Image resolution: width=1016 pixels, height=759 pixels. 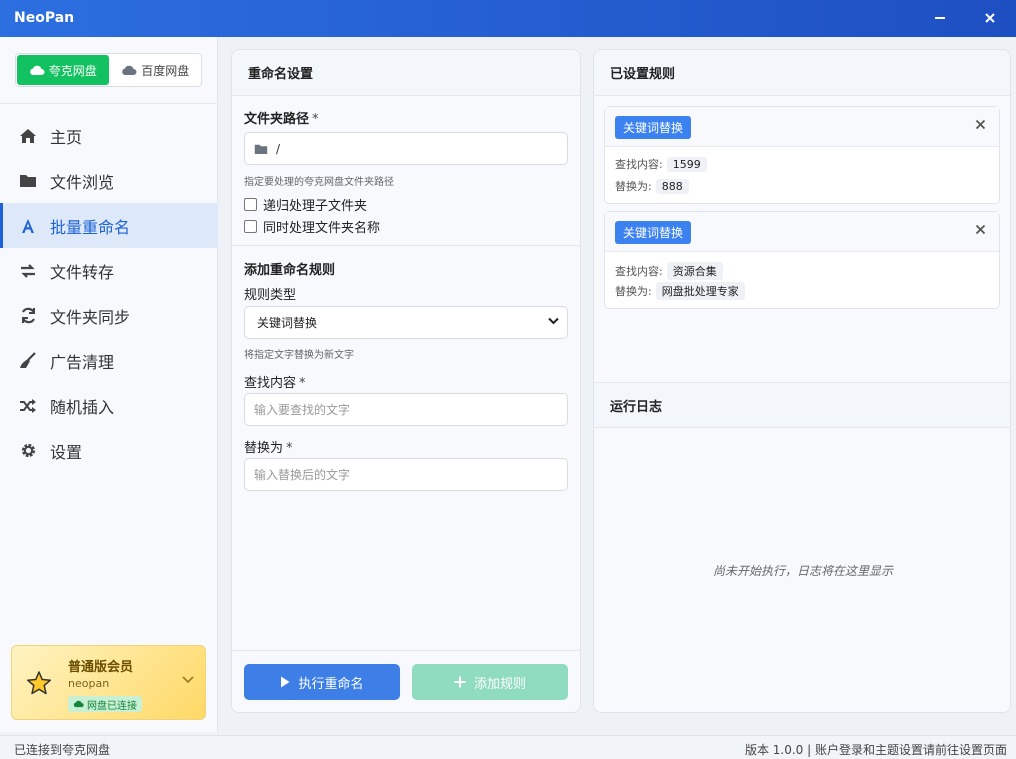 I want to click on replace-label-text: 替换为, so click(x=264, y=448).